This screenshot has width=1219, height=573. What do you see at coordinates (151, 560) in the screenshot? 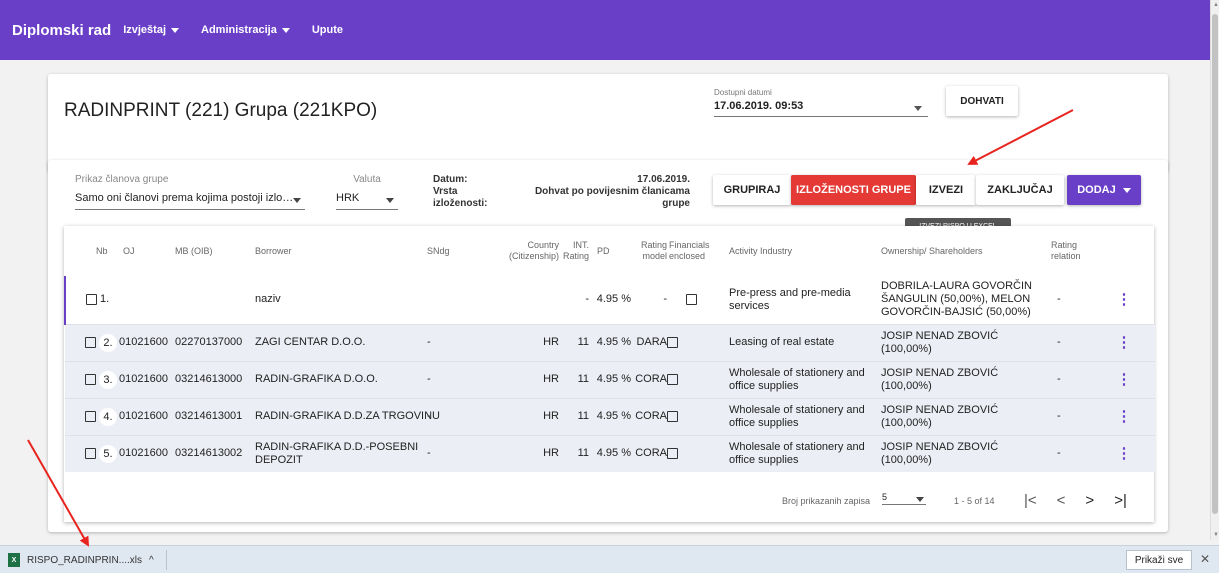
I see `chevron-up-icon: ^` at bounding box center [151, 560].